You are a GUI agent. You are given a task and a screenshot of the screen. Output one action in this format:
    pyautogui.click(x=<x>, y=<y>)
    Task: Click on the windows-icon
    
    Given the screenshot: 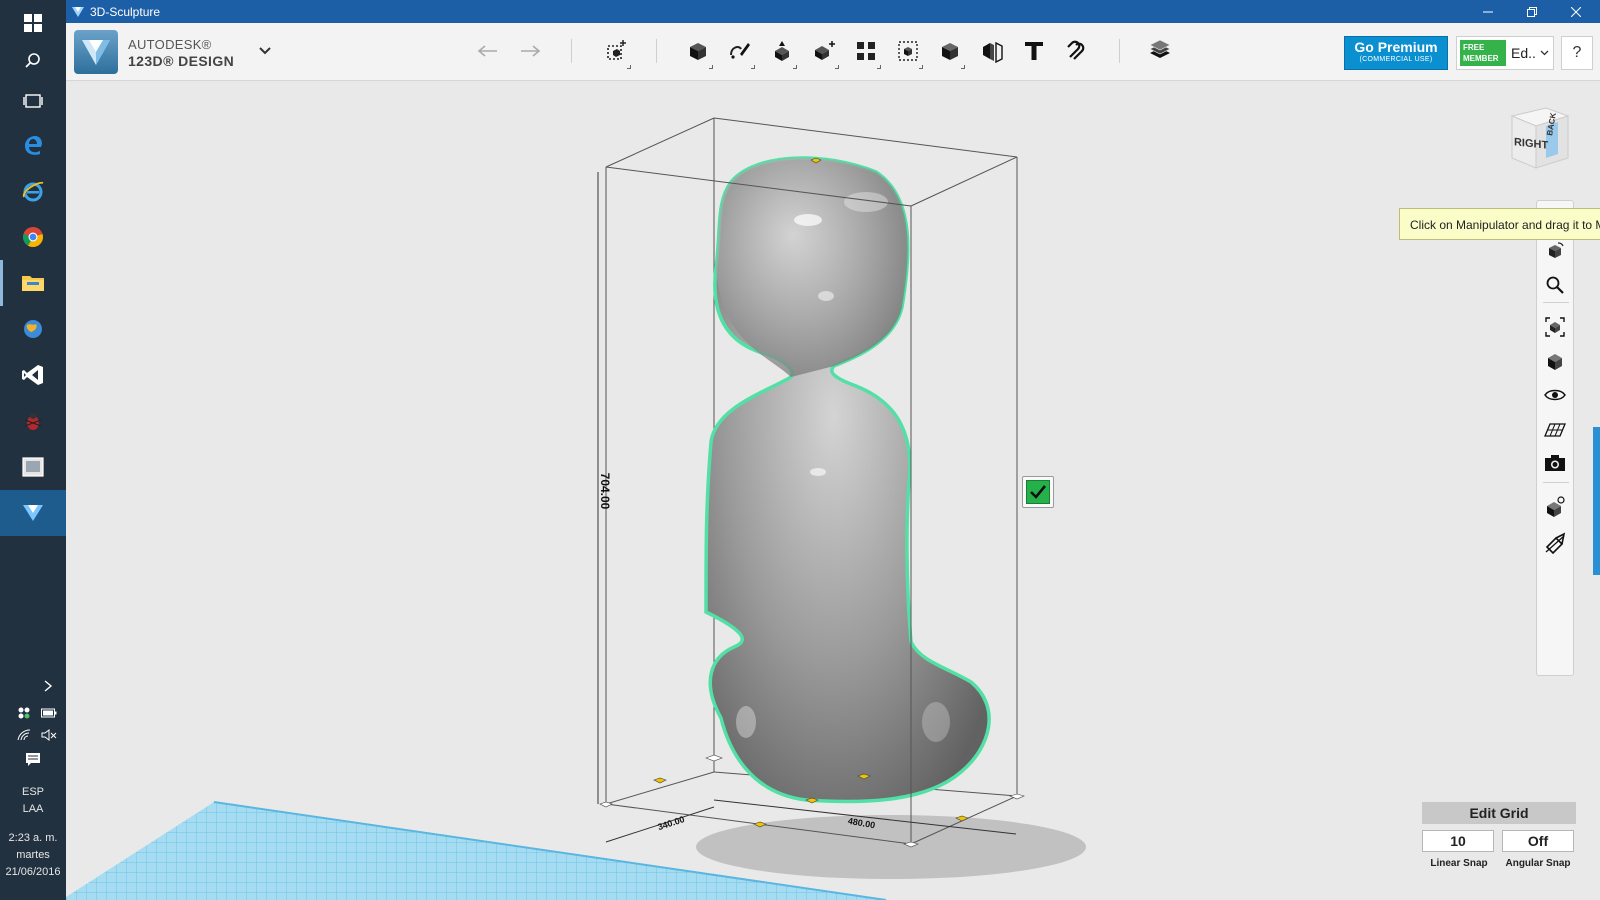 What is the action you would take?
    pyautogui.click(x=33, y=23)
    